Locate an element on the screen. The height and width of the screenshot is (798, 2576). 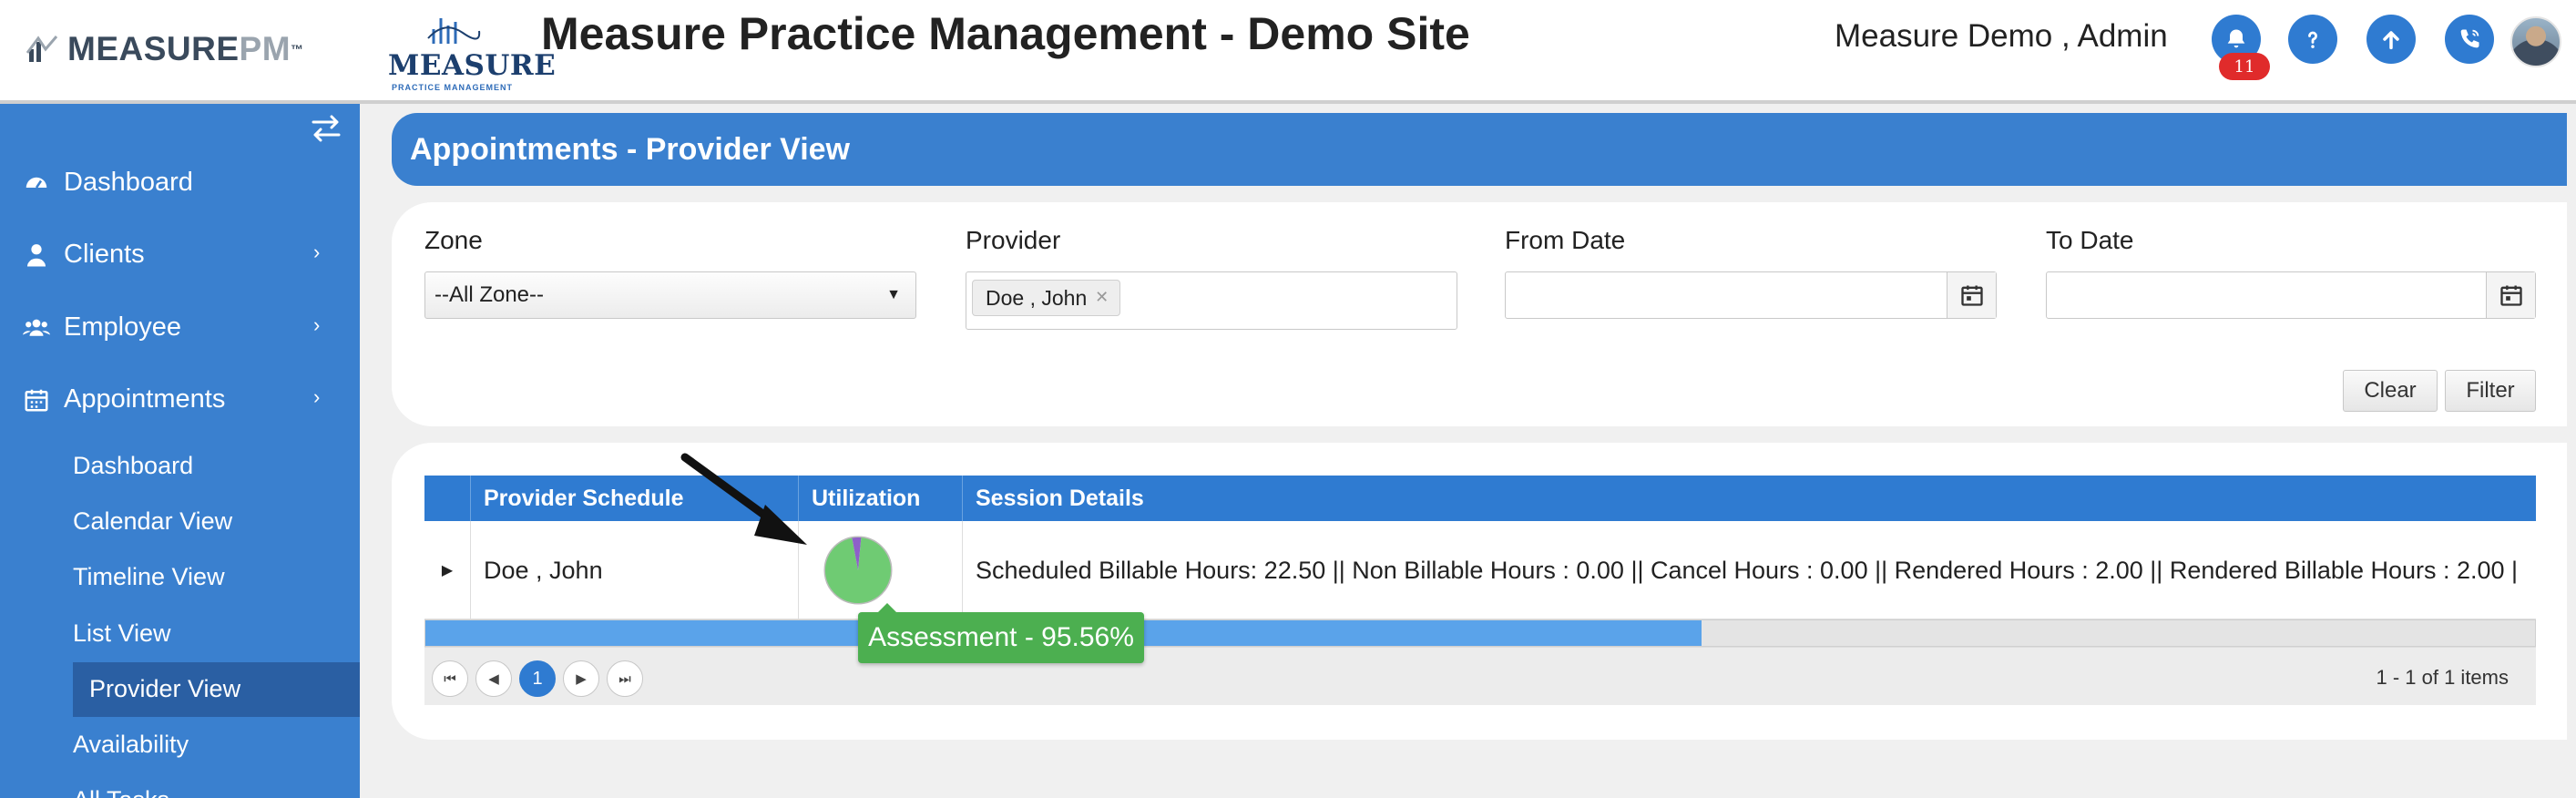
sidebar-subitem-availability: Availability is located at coordinates (131, 745).